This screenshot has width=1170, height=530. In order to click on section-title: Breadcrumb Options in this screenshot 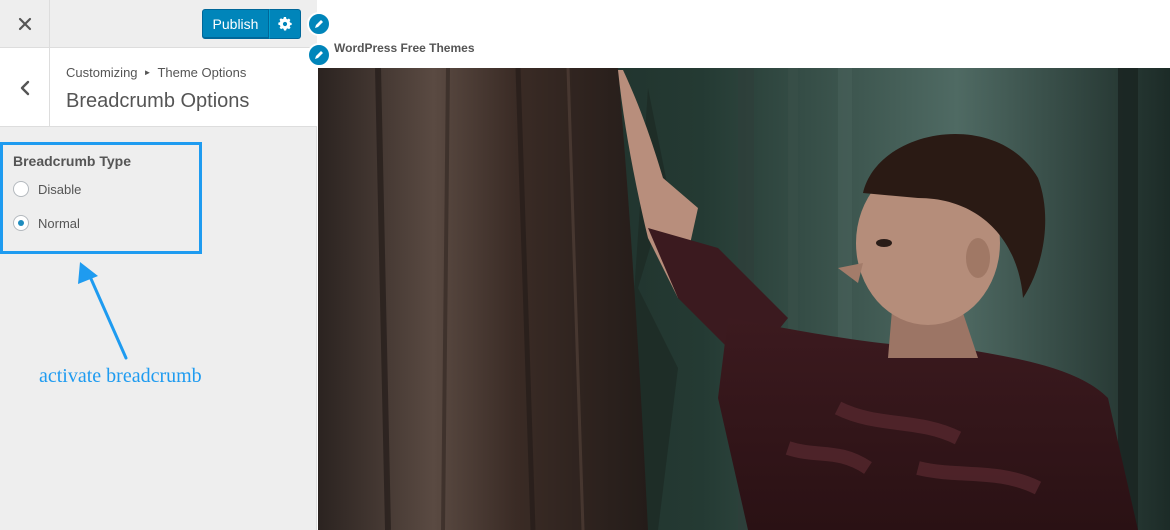, I will do `click(158, 101)`.